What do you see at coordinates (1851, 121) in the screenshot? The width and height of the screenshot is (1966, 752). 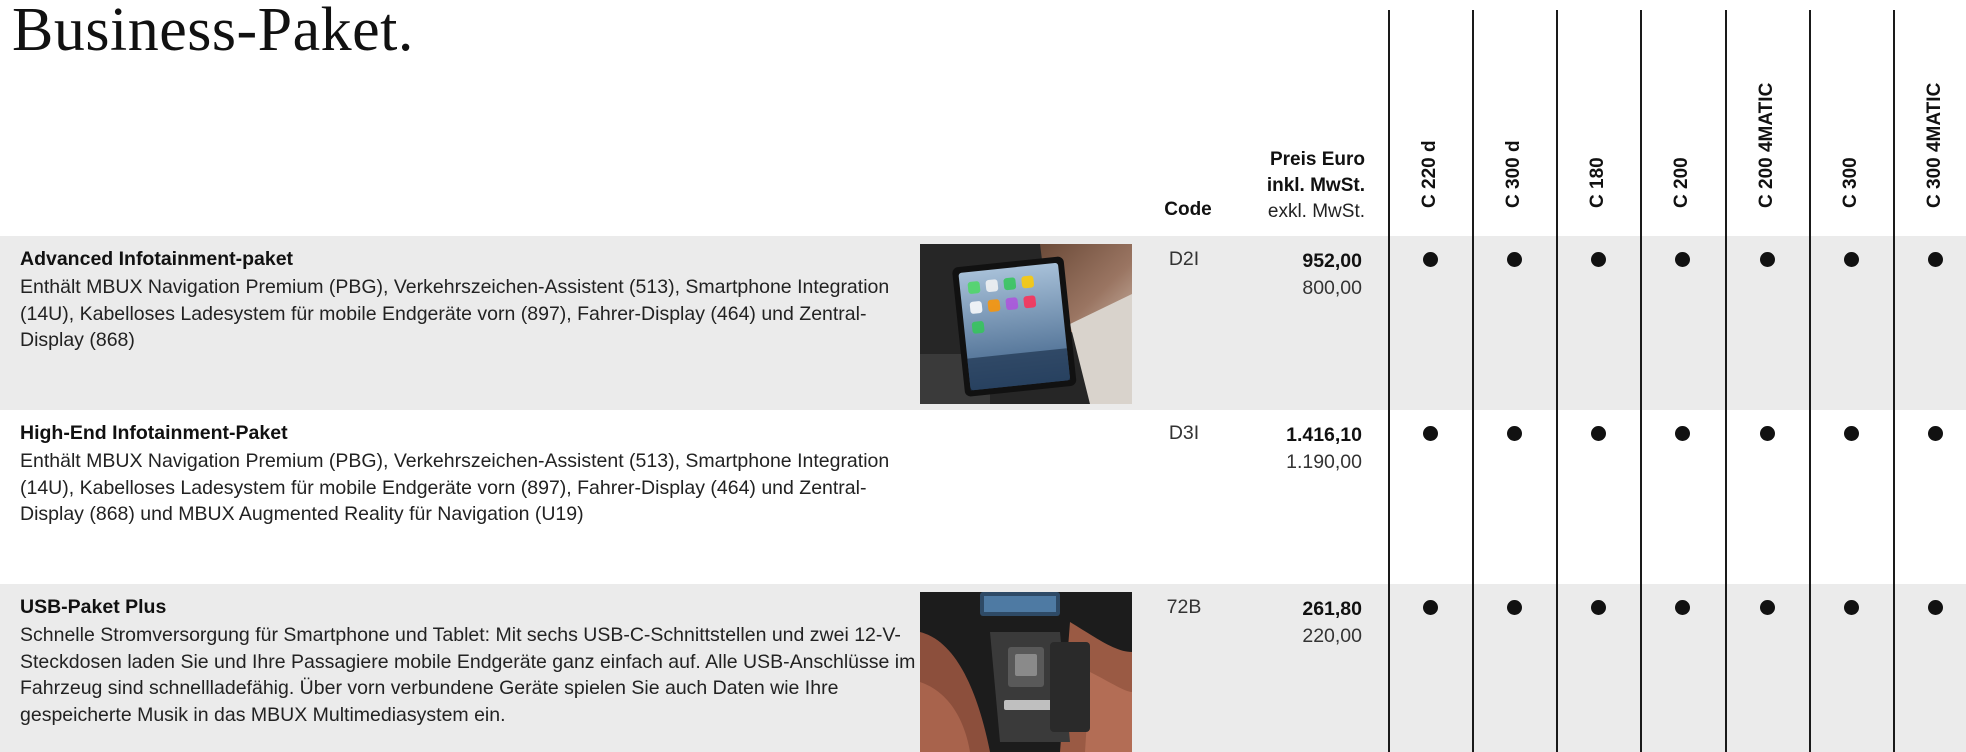 I see `model-column-header: C 300` at bounding box center [1851, 121].